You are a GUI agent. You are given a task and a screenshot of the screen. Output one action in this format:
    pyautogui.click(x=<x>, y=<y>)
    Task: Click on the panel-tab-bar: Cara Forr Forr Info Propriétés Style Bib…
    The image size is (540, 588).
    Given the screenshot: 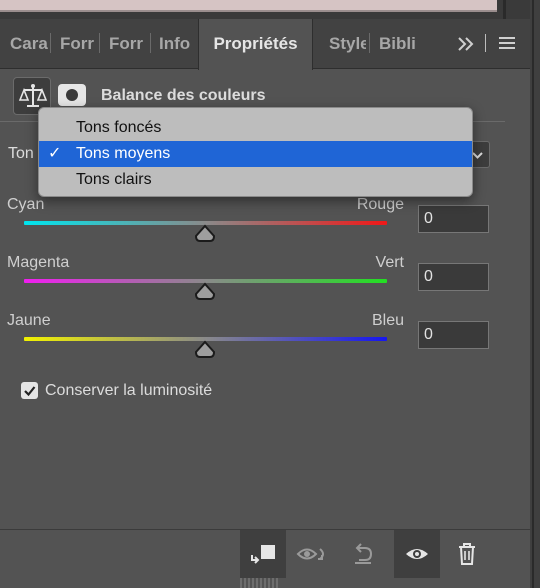 What is the action you would take?
    pyautogui.click(x=265, y=44)
    